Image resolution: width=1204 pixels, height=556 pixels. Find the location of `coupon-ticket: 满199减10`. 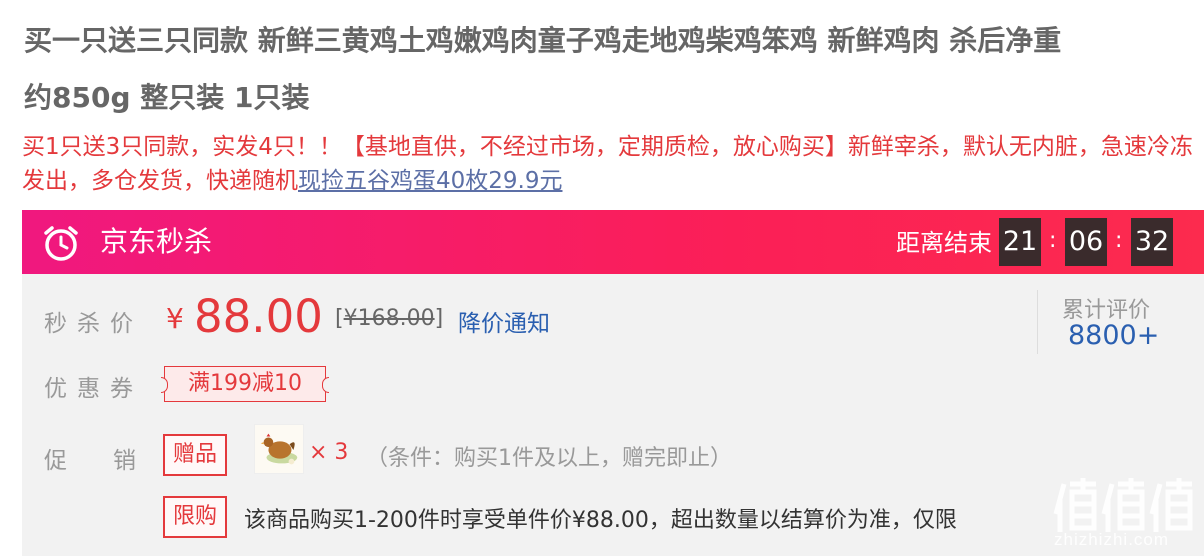

coupon-ticket: 满199减10 is located at coordinates (245, 384).